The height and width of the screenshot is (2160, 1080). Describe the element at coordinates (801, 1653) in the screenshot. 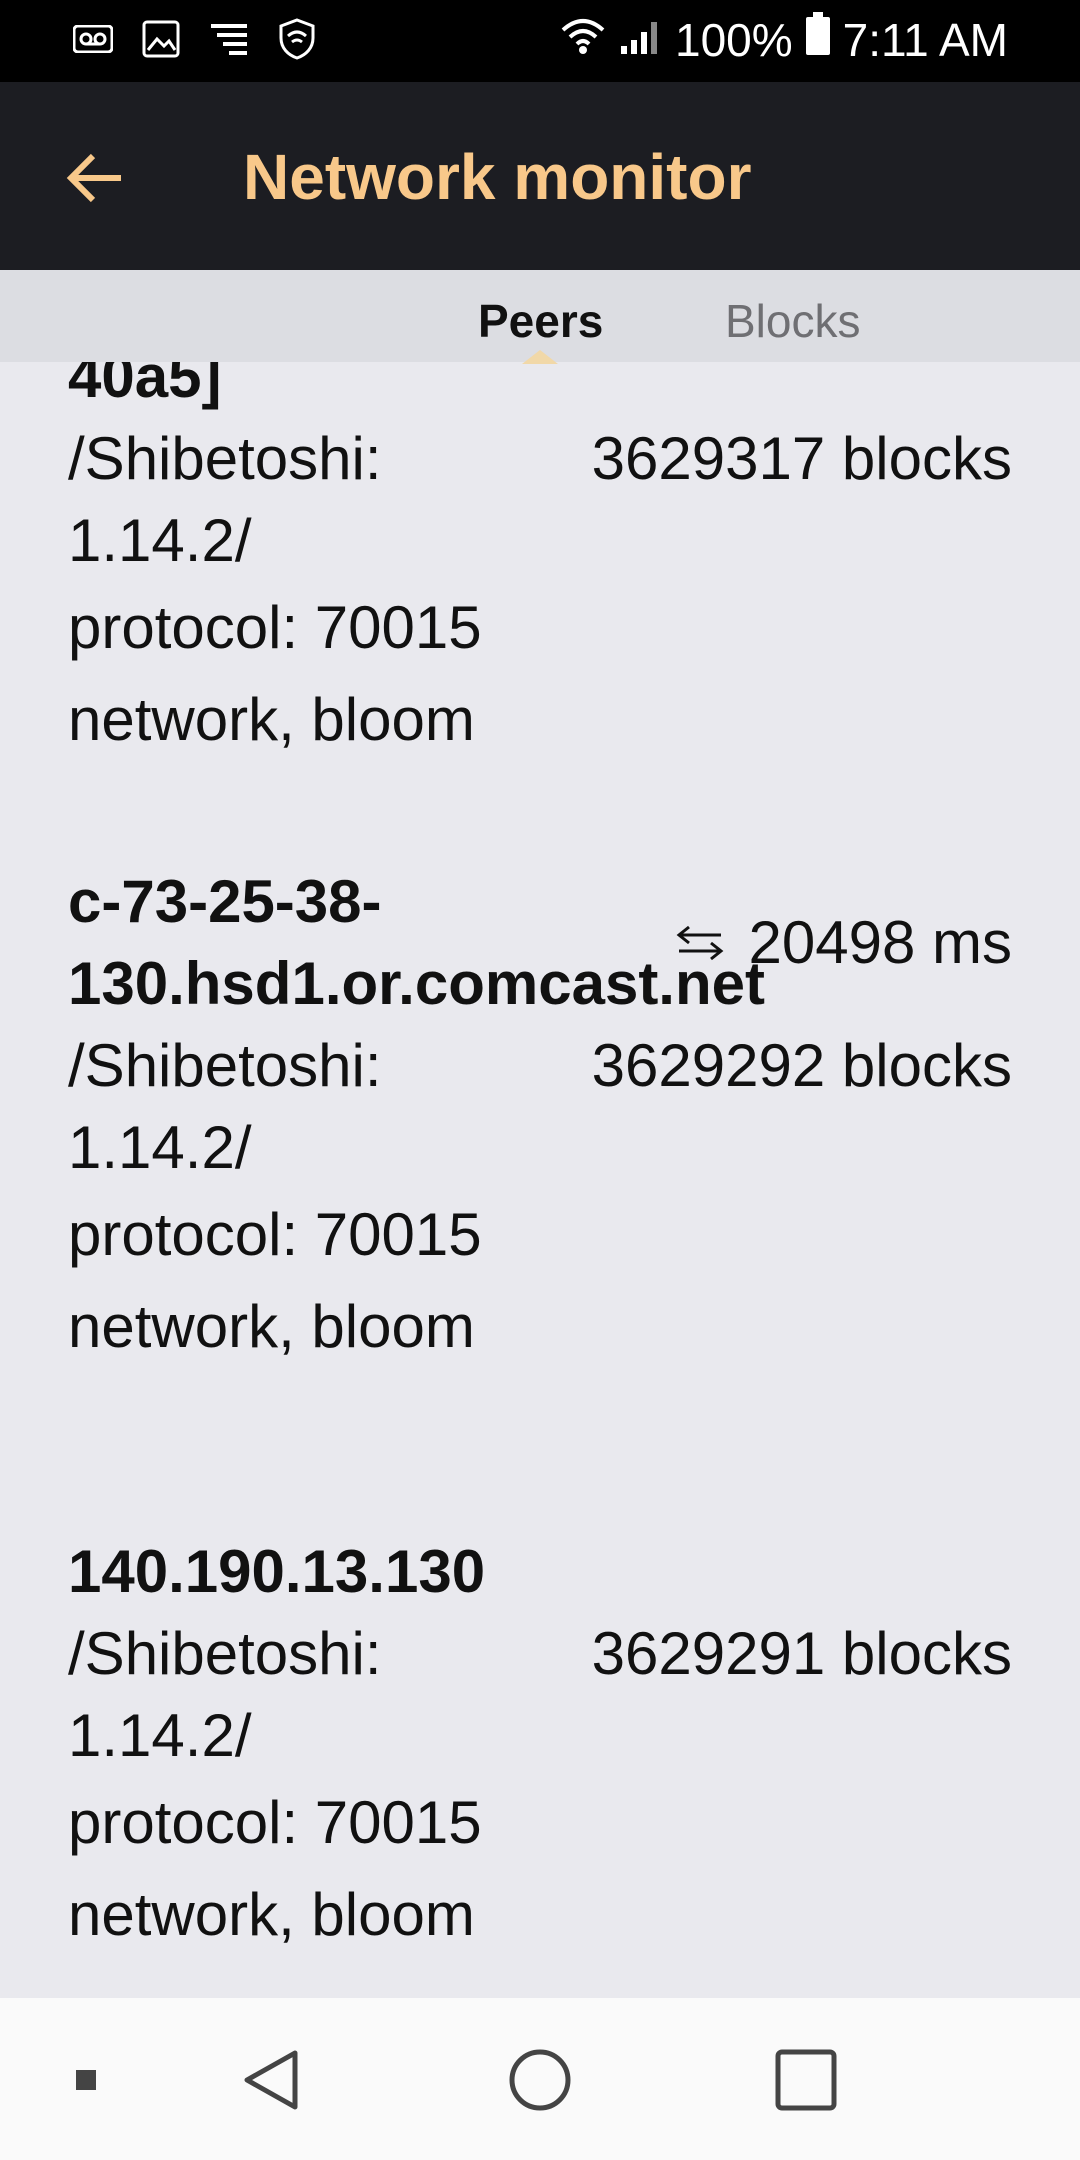

I see `peer-height: 3629291 blocks` at that location.